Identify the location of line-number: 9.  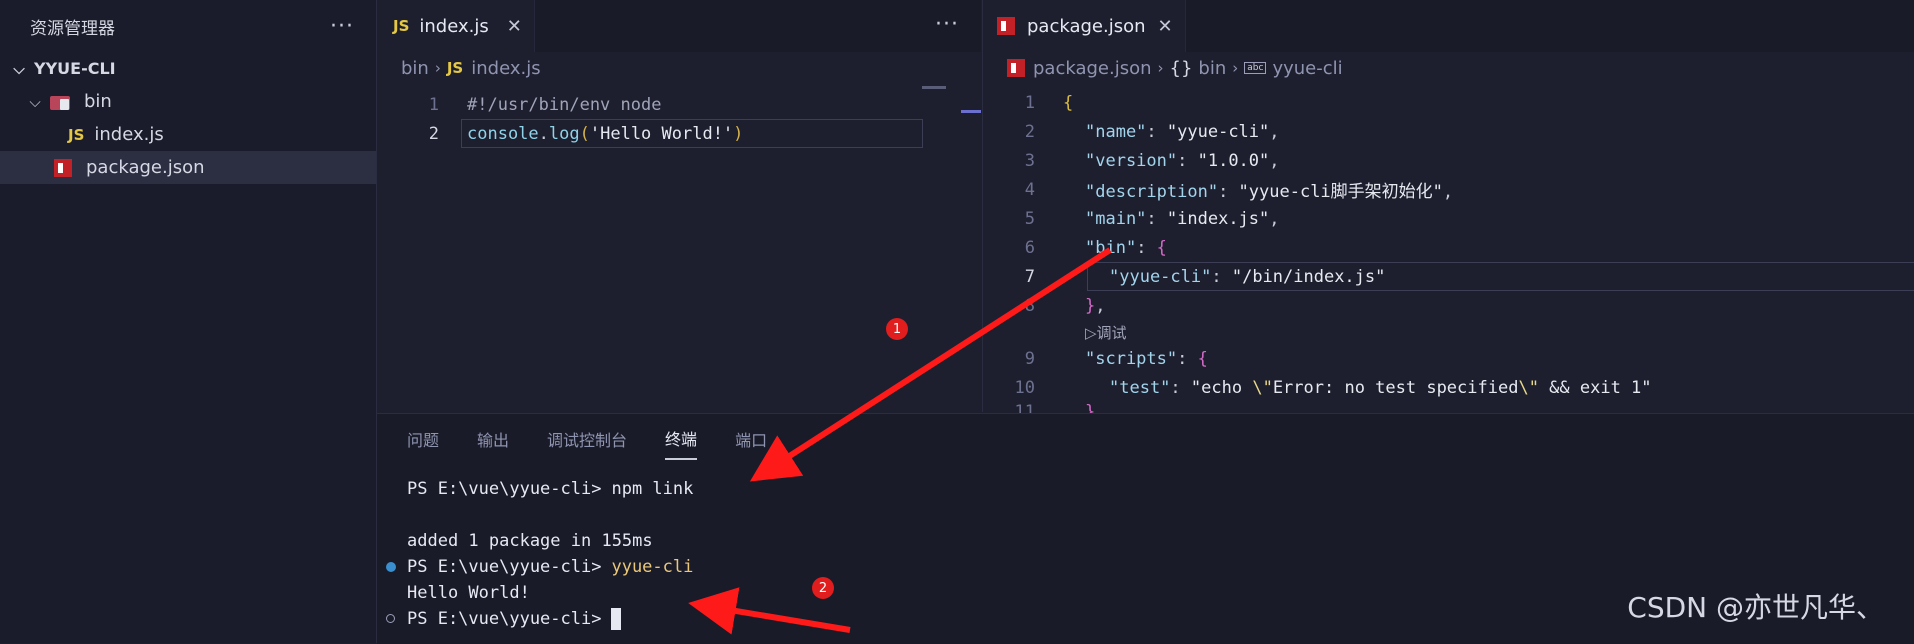
(1029, 358).